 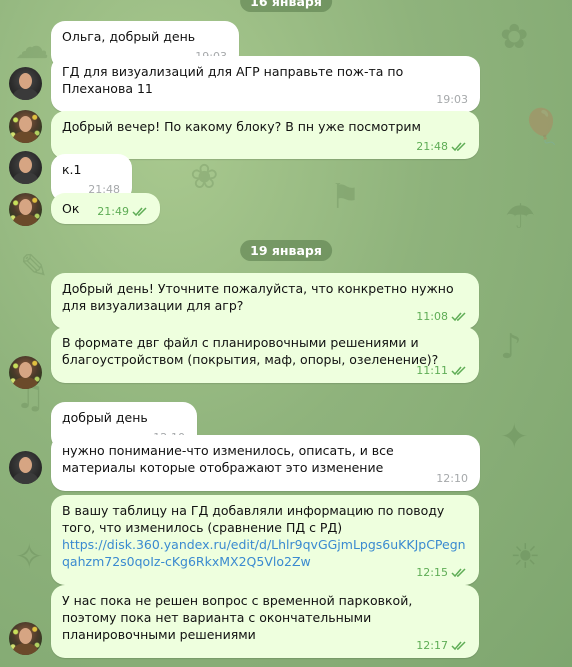 What do you see at coordinates (441, 147) in the screenshot?
I see `message-time: 21:48` at bounding box center [441, 147].